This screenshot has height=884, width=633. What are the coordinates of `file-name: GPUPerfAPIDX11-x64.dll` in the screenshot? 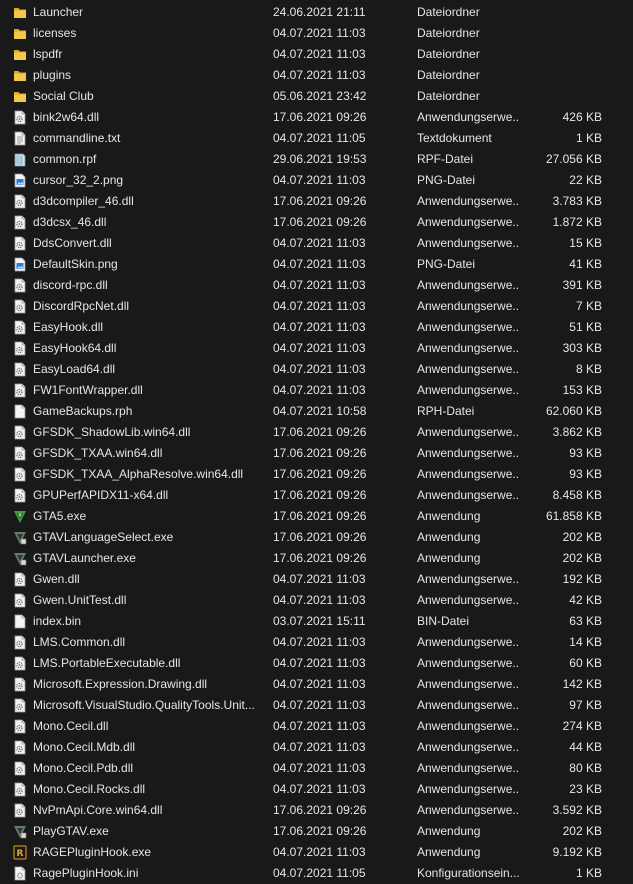 It's located at (149, 495).